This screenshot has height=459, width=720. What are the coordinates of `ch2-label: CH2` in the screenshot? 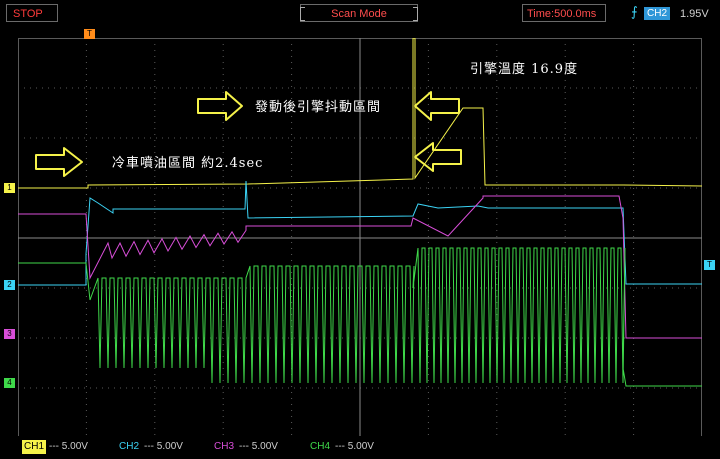 It's located at (129, 446).